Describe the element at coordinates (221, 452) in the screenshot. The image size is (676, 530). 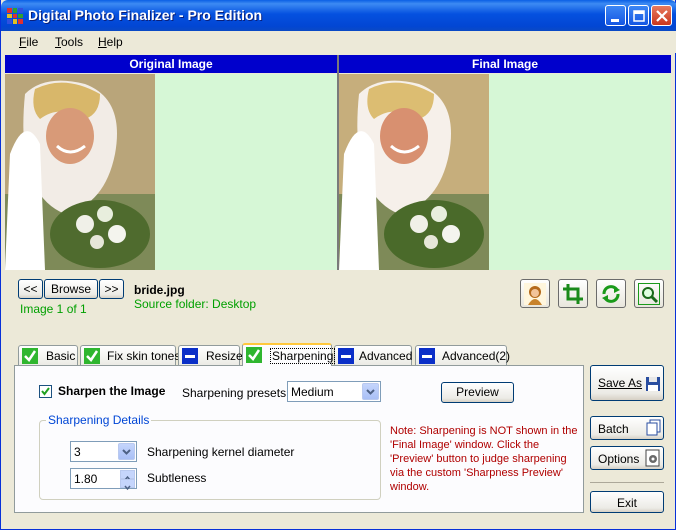
I see `kernel-diameter-label: Sharpening kernel diameter` at that location.